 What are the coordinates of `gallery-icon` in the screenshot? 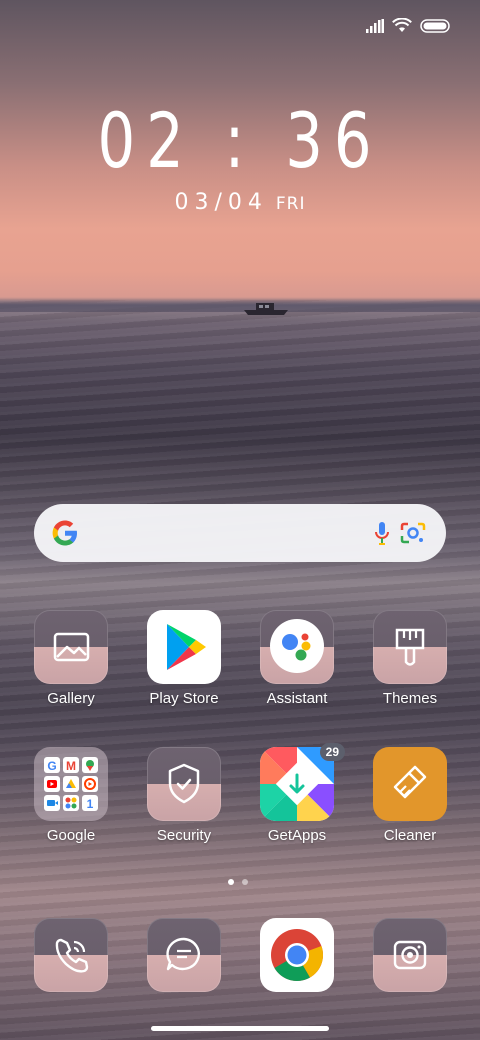 It's located at (71, 647).